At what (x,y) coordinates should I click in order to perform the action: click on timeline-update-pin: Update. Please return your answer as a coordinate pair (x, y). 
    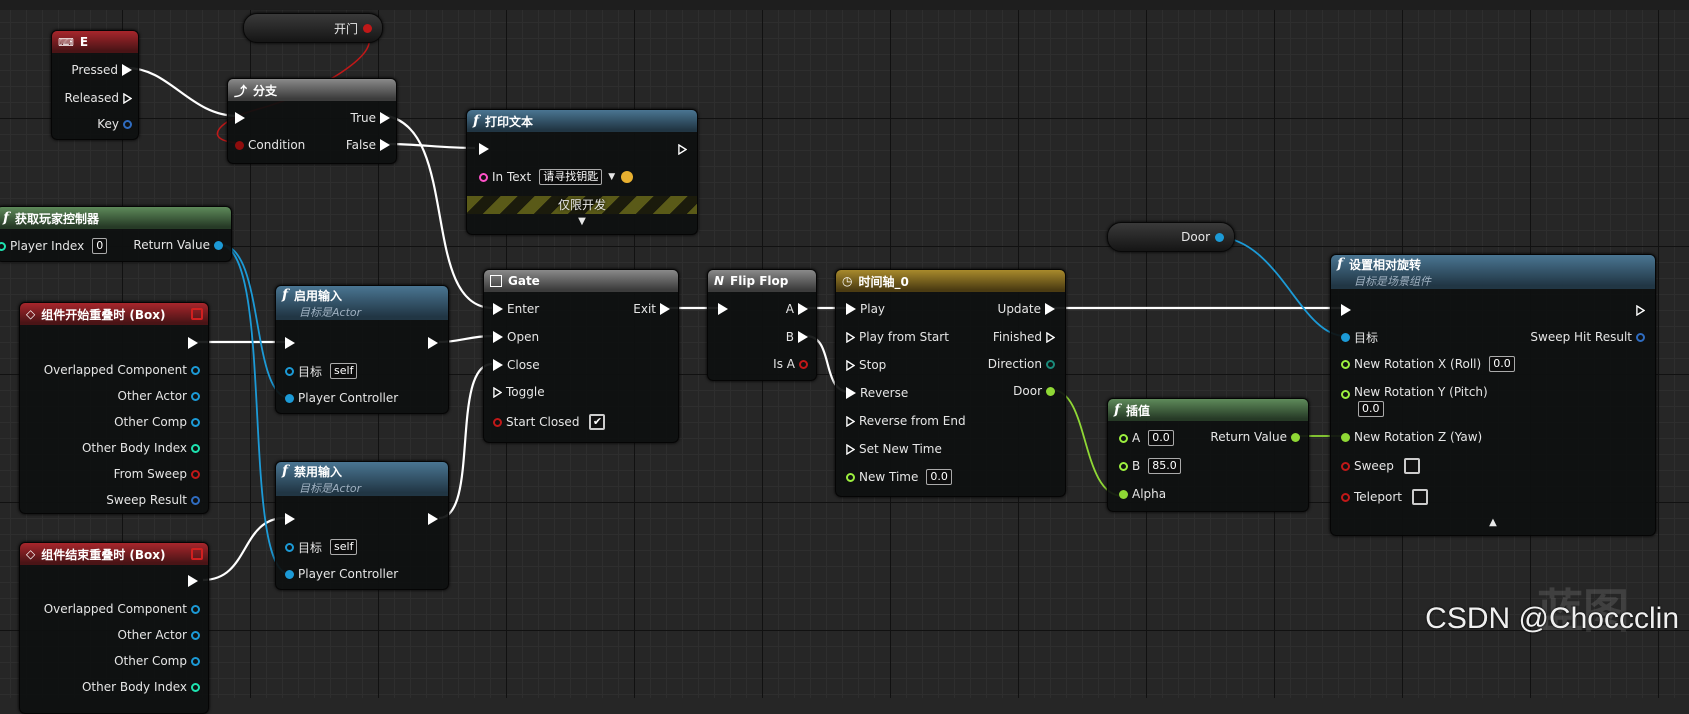
    Looking at the image, I should click on (1024, 309).